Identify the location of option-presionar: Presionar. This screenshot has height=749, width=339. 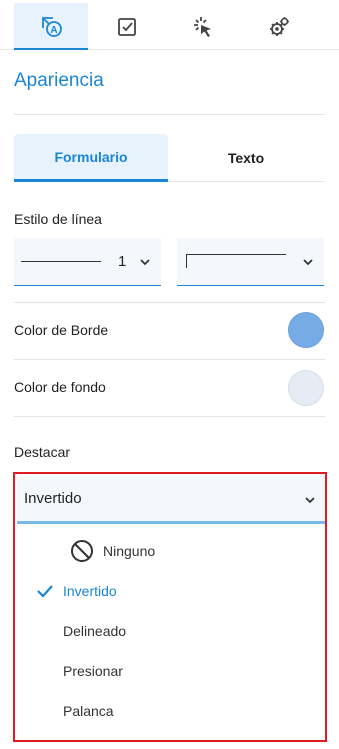
(170, 671).